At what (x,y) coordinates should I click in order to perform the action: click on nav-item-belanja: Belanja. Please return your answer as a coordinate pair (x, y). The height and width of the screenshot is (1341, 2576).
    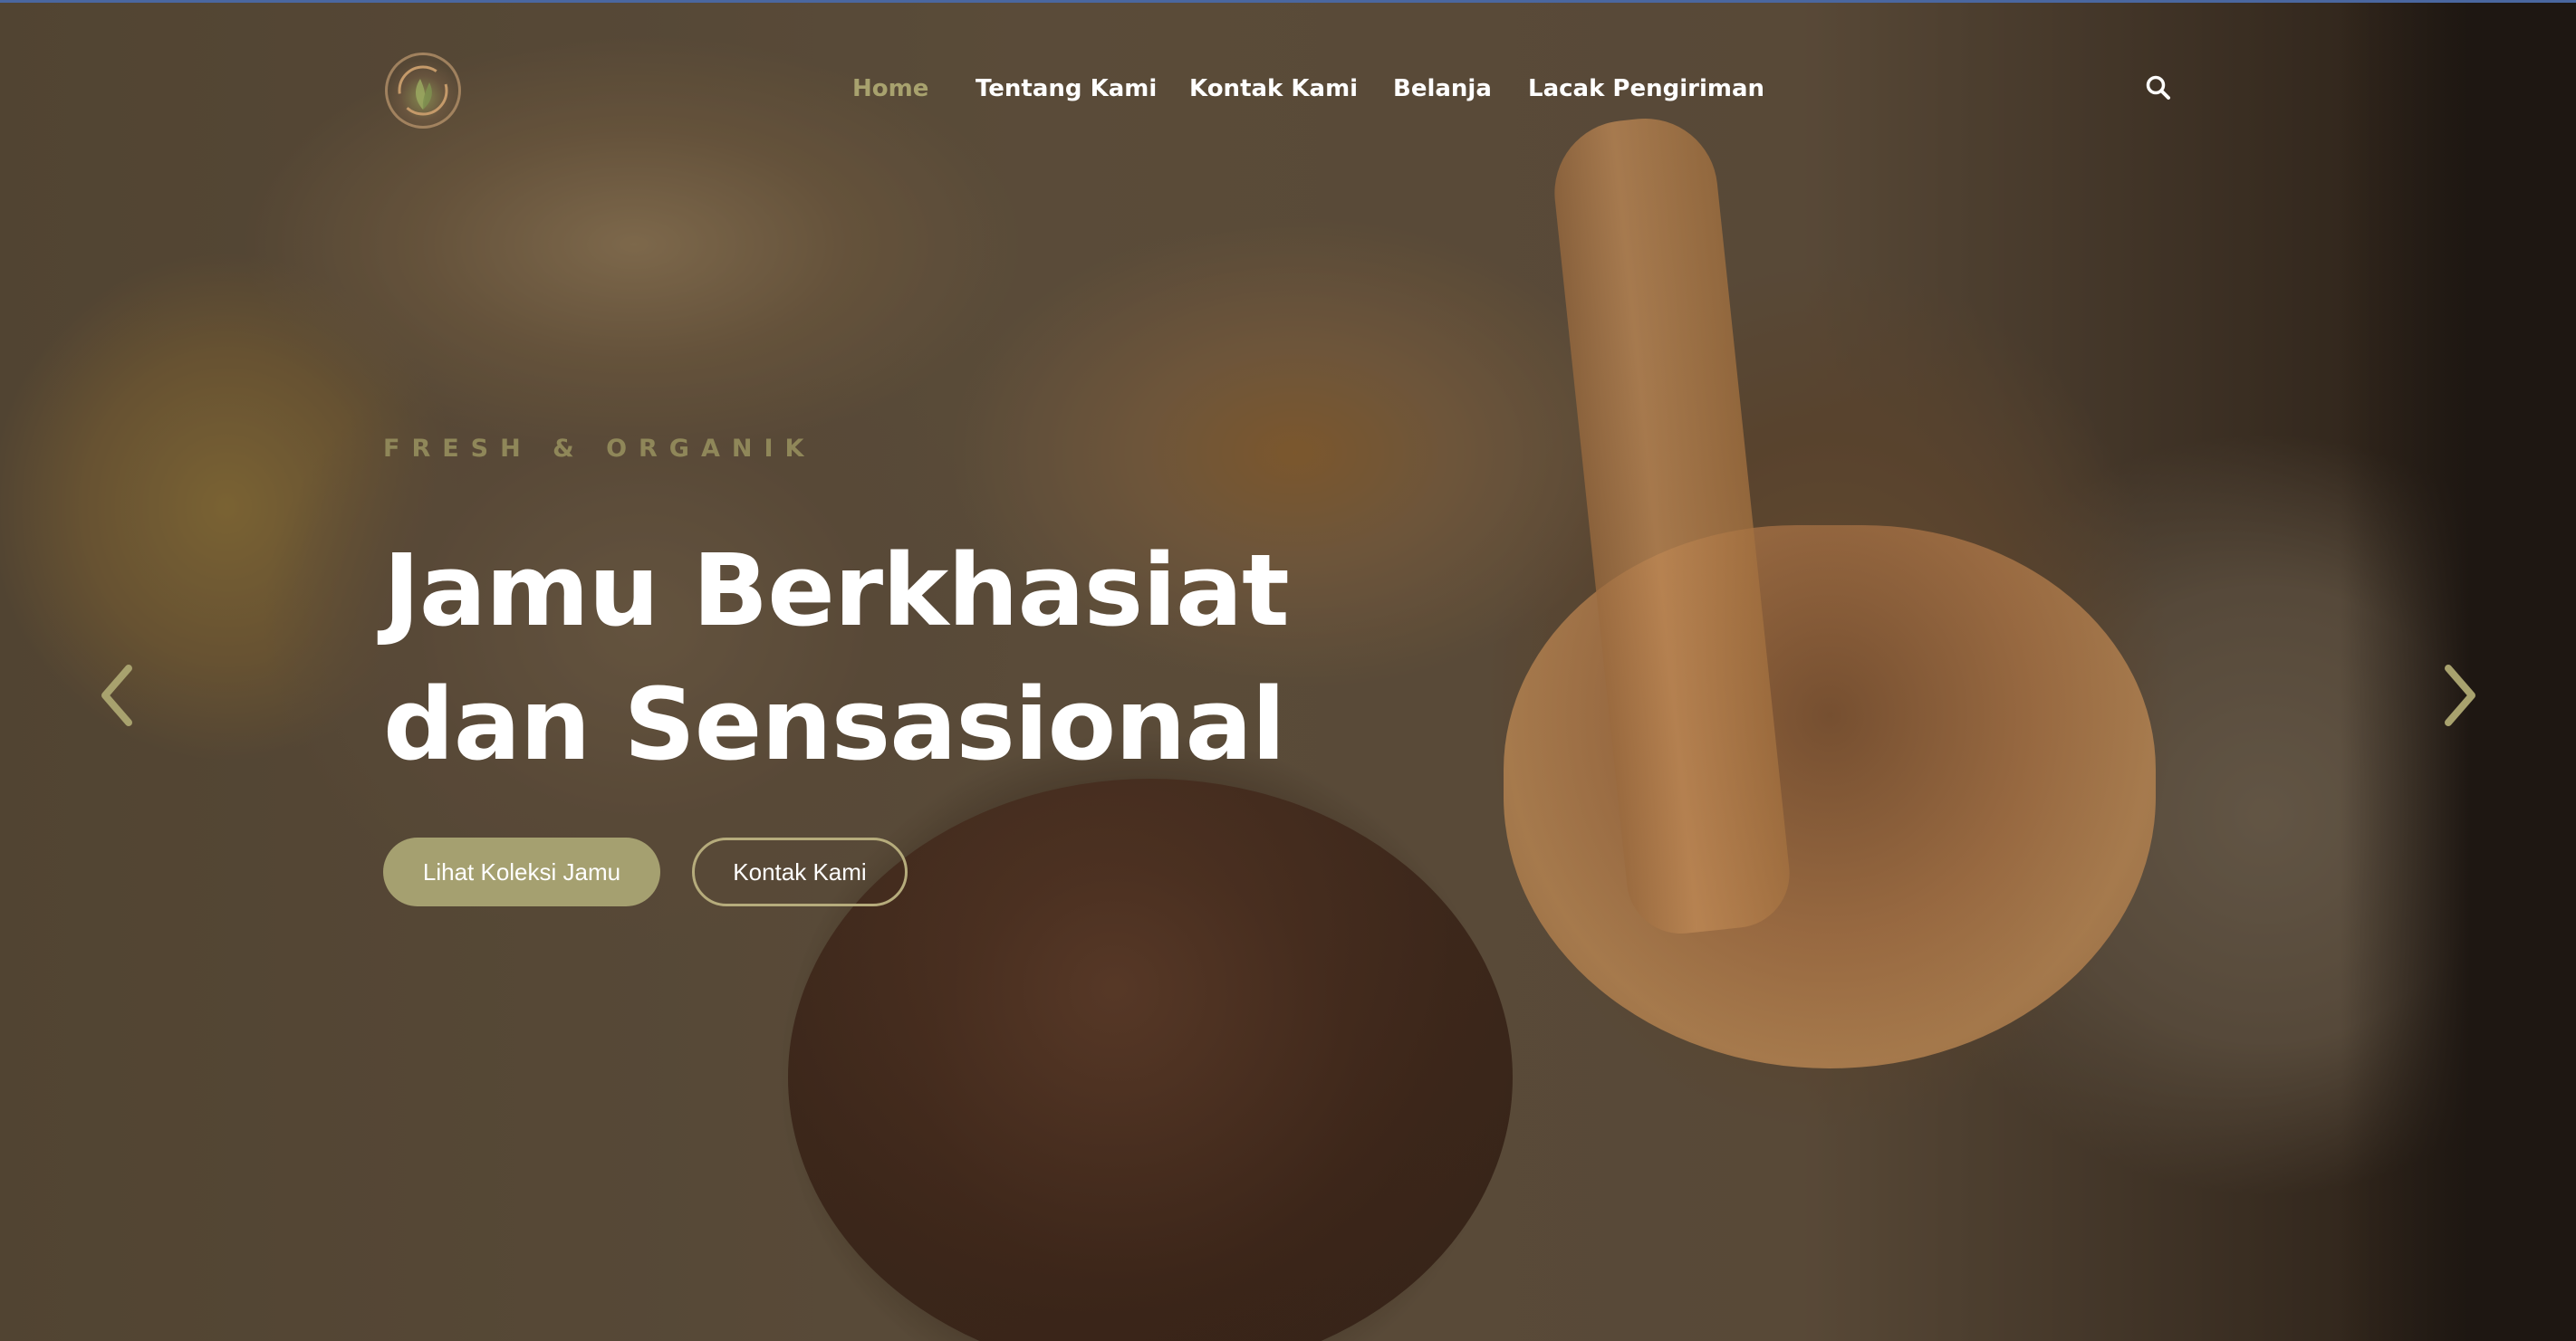
    Looking at the image, I should click on (1442, 89).